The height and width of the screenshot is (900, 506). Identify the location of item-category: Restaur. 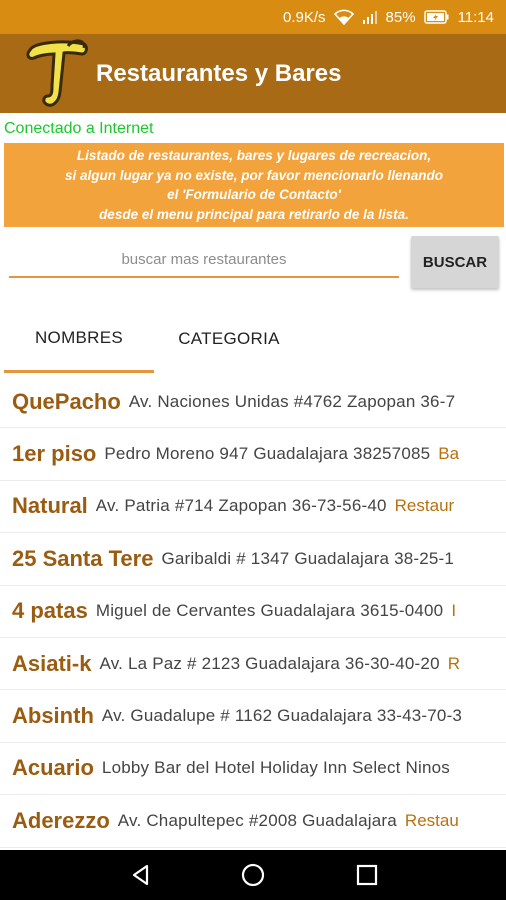
(424, 506).